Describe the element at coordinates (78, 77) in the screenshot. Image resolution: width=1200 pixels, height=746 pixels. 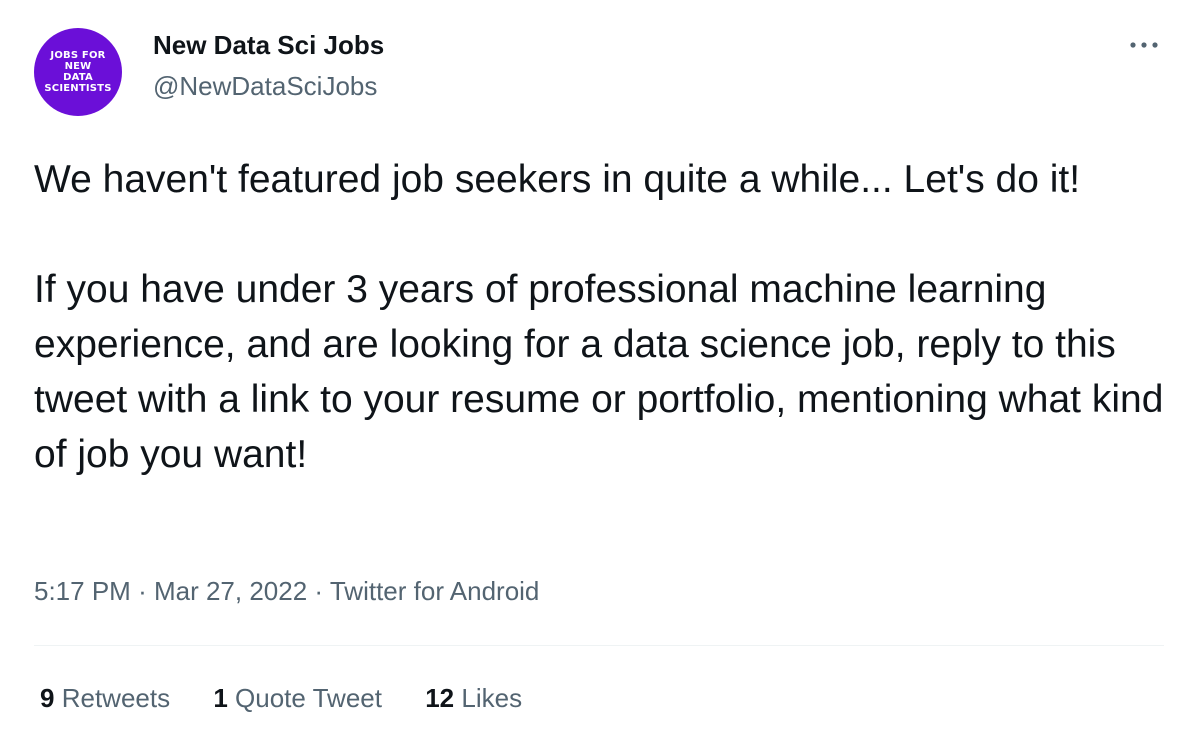
I see `avatar-line-3: DATA` at that location.